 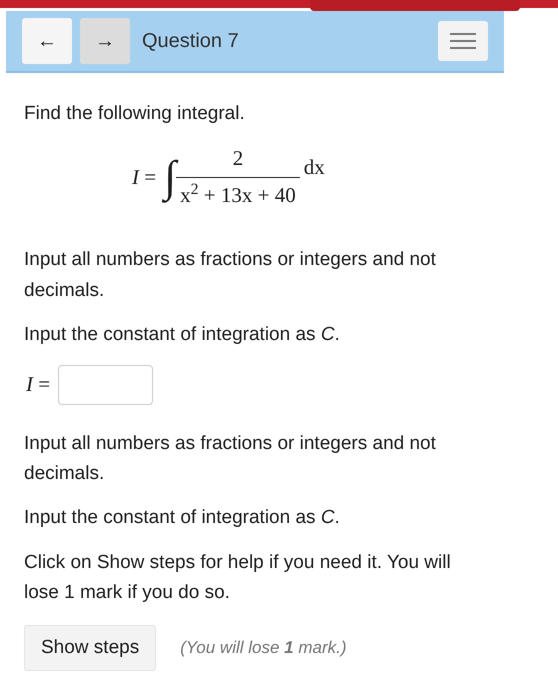 I want to click on answer-field, so click(x=106, y=384).